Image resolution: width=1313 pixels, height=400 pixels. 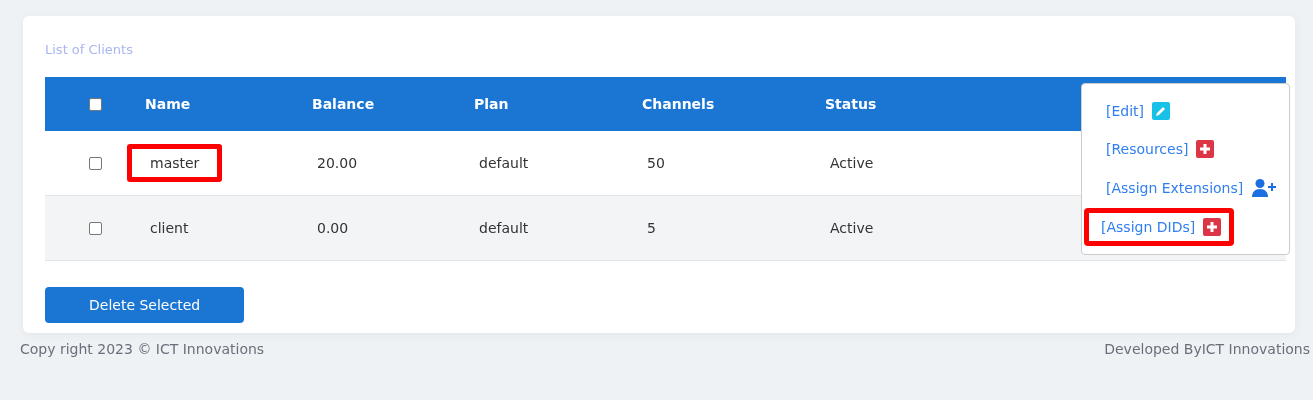 What do you see at coordinates (333, 228) in the screenshot?
I see `table-cell-text: 0.00` at bounding box center [333, 228].